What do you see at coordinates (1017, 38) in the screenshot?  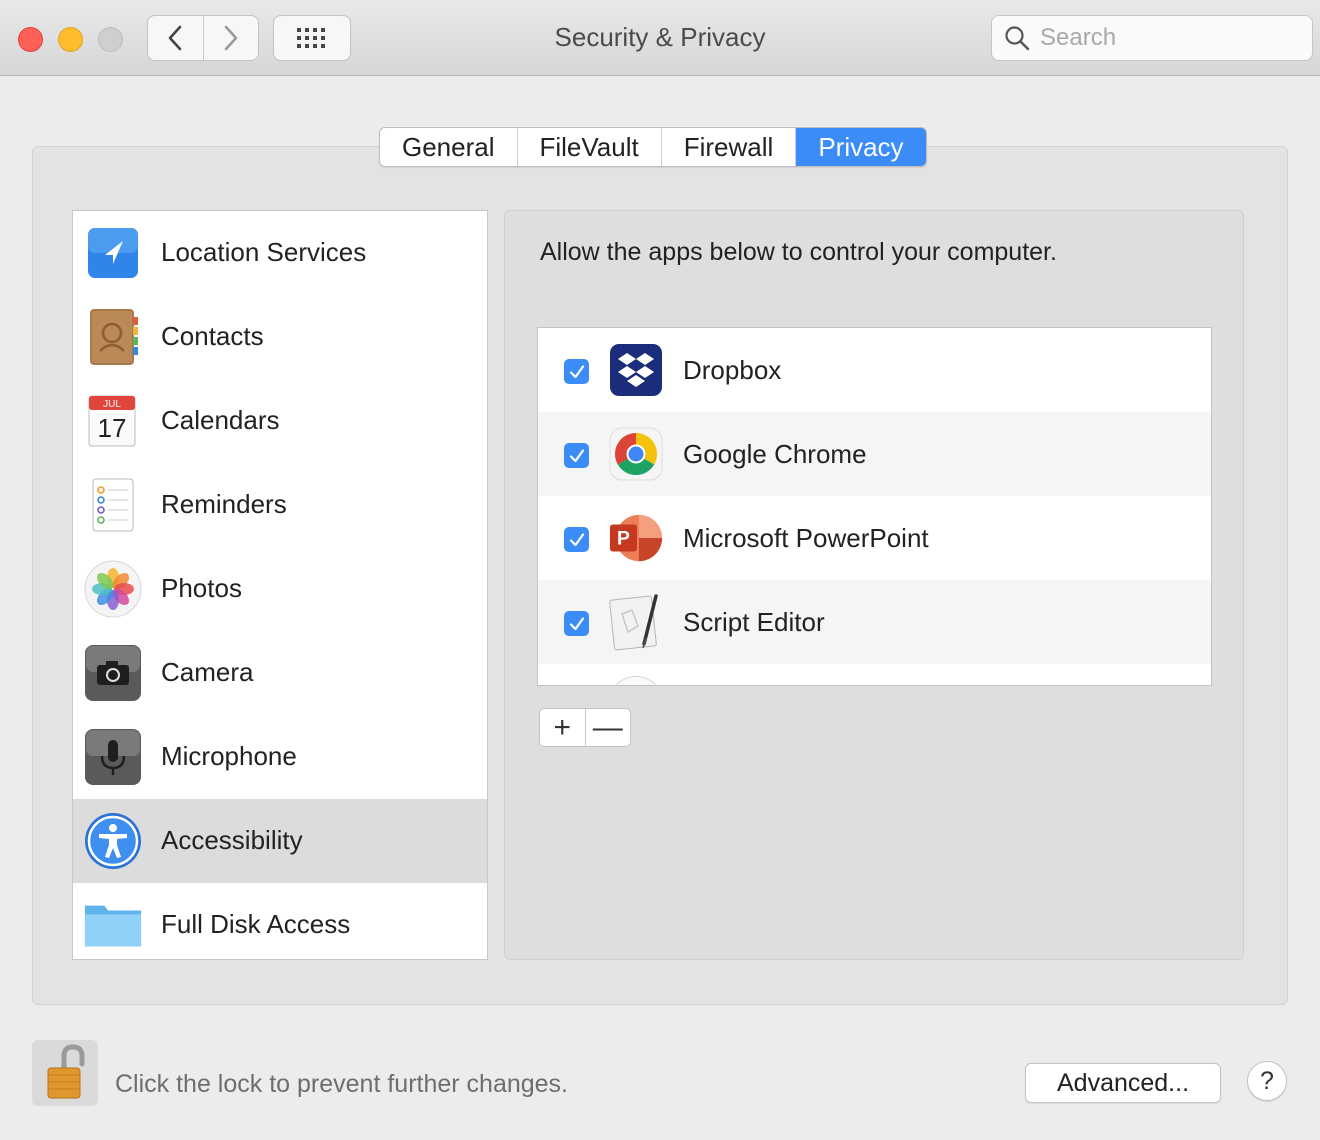 I see `search-icon` at bounding box center [1017, 38].